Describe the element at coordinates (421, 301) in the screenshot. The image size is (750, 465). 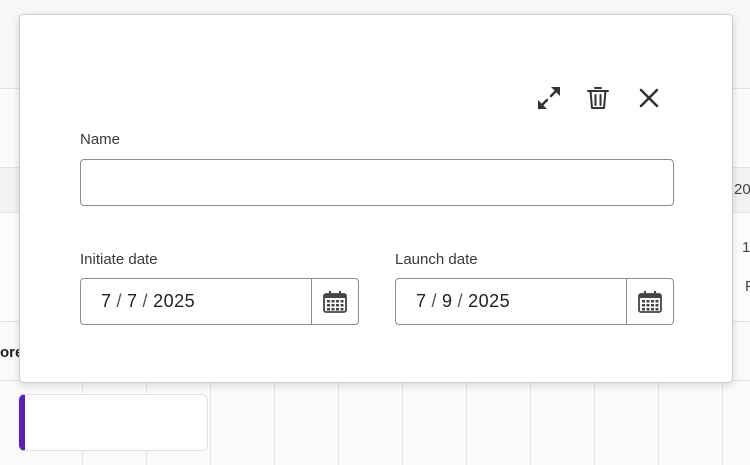
I see `launch-date-month: 7` at that location.